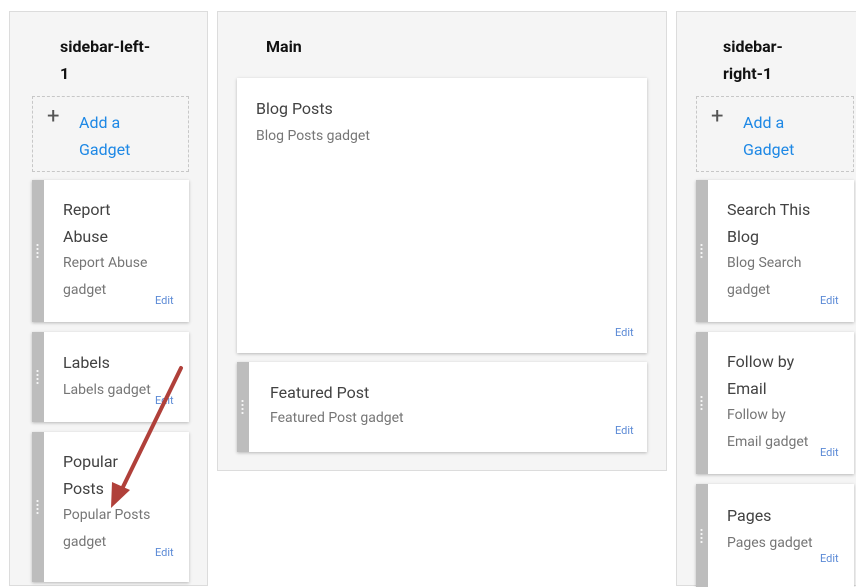 This screenshot has width=856, height=587. What do you see at coordinates (147, 437) in the screenshot?
I see `annotation-arrow` at bounding box center [147, 437].